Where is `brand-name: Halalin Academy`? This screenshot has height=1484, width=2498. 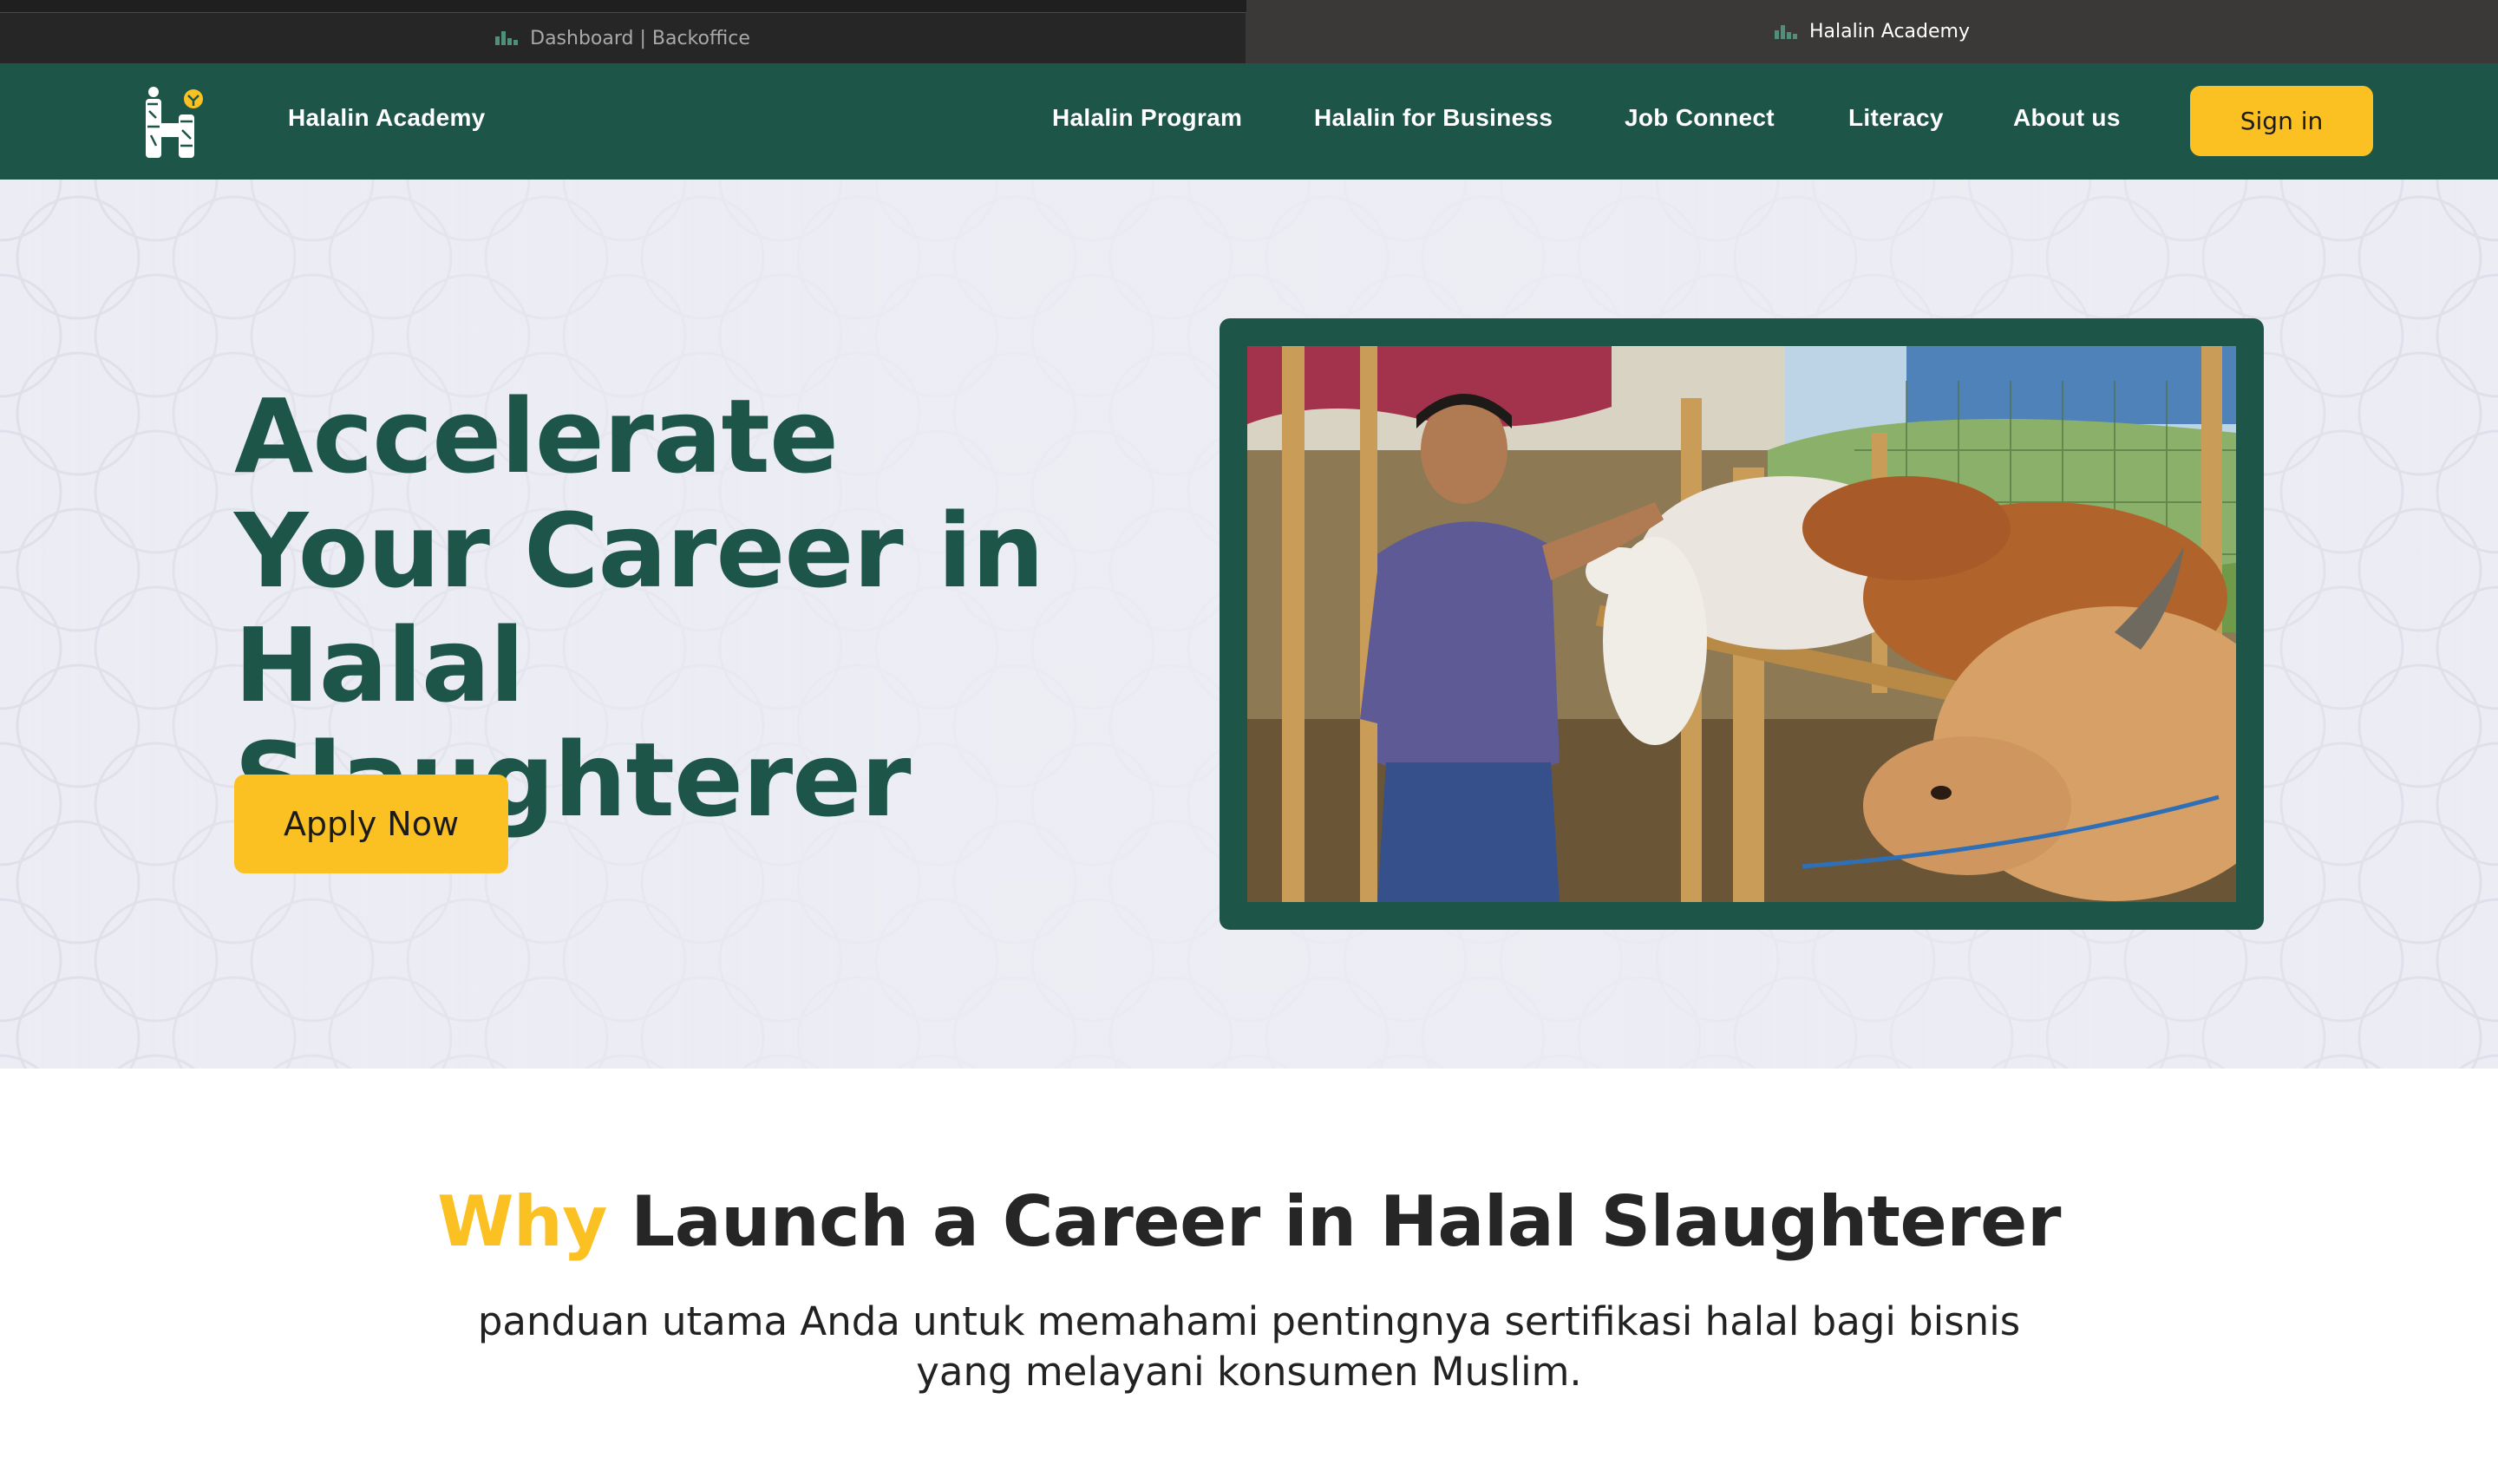 brand-name: Halalin Academy is located at coordinates (387, 118).